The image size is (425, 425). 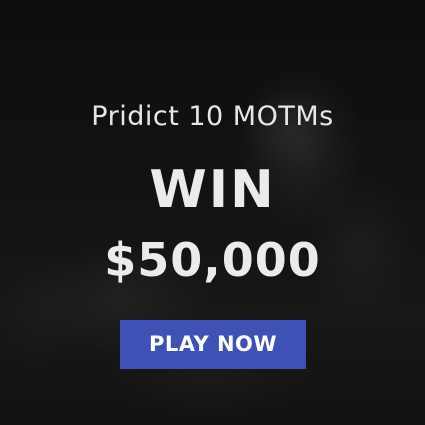 What do you see at coordinates (212, 116) in the screenshot?
I see `headline-text: Pridict 10 MOTMs` at bounding box center [212, 116].